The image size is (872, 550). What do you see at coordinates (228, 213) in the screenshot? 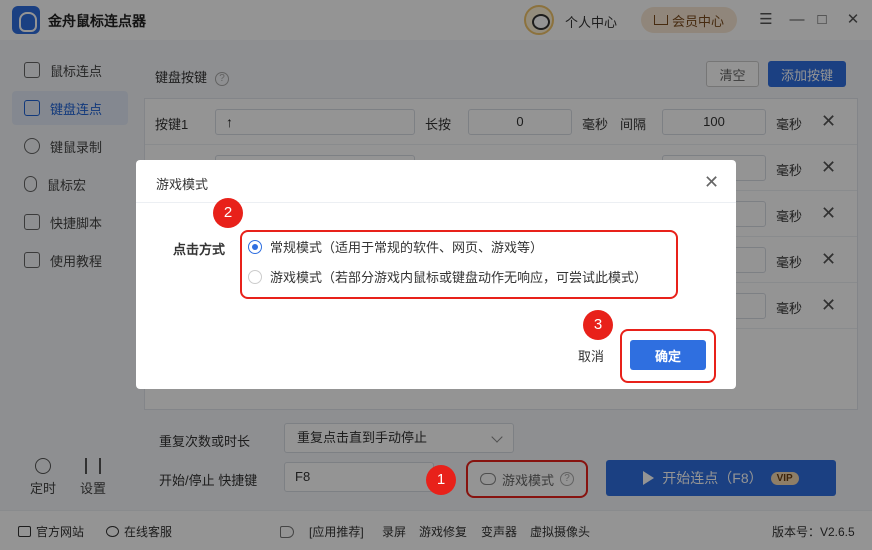
I see `annotation-marker-2: 2` at bounding box center [228, 213].